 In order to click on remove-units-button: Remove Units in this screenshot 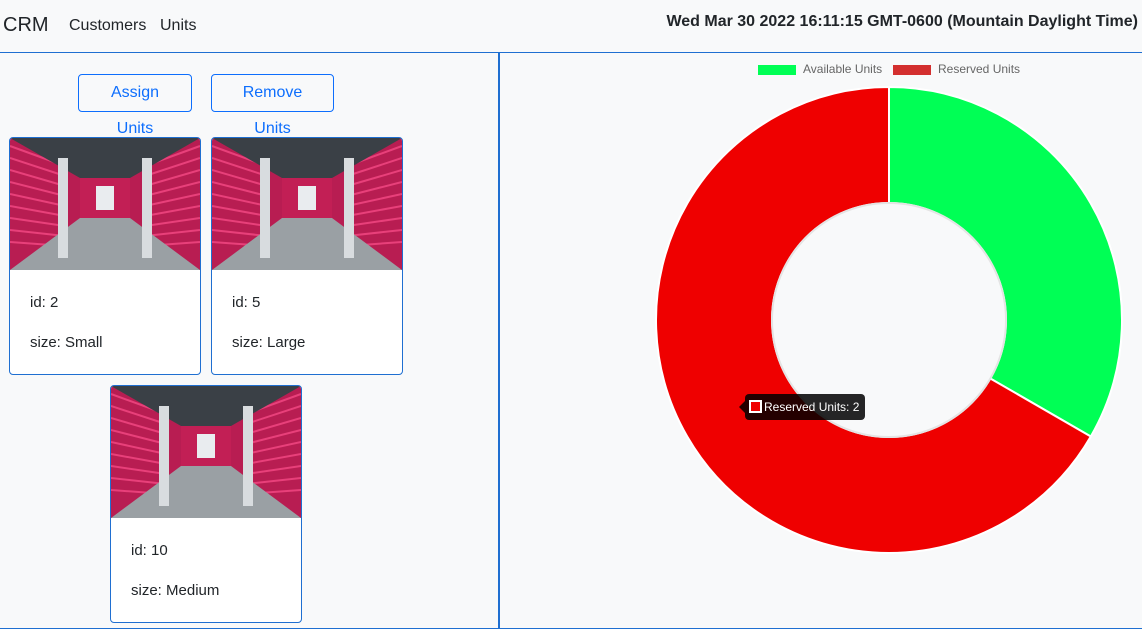, I will do `click(272, 105)`.